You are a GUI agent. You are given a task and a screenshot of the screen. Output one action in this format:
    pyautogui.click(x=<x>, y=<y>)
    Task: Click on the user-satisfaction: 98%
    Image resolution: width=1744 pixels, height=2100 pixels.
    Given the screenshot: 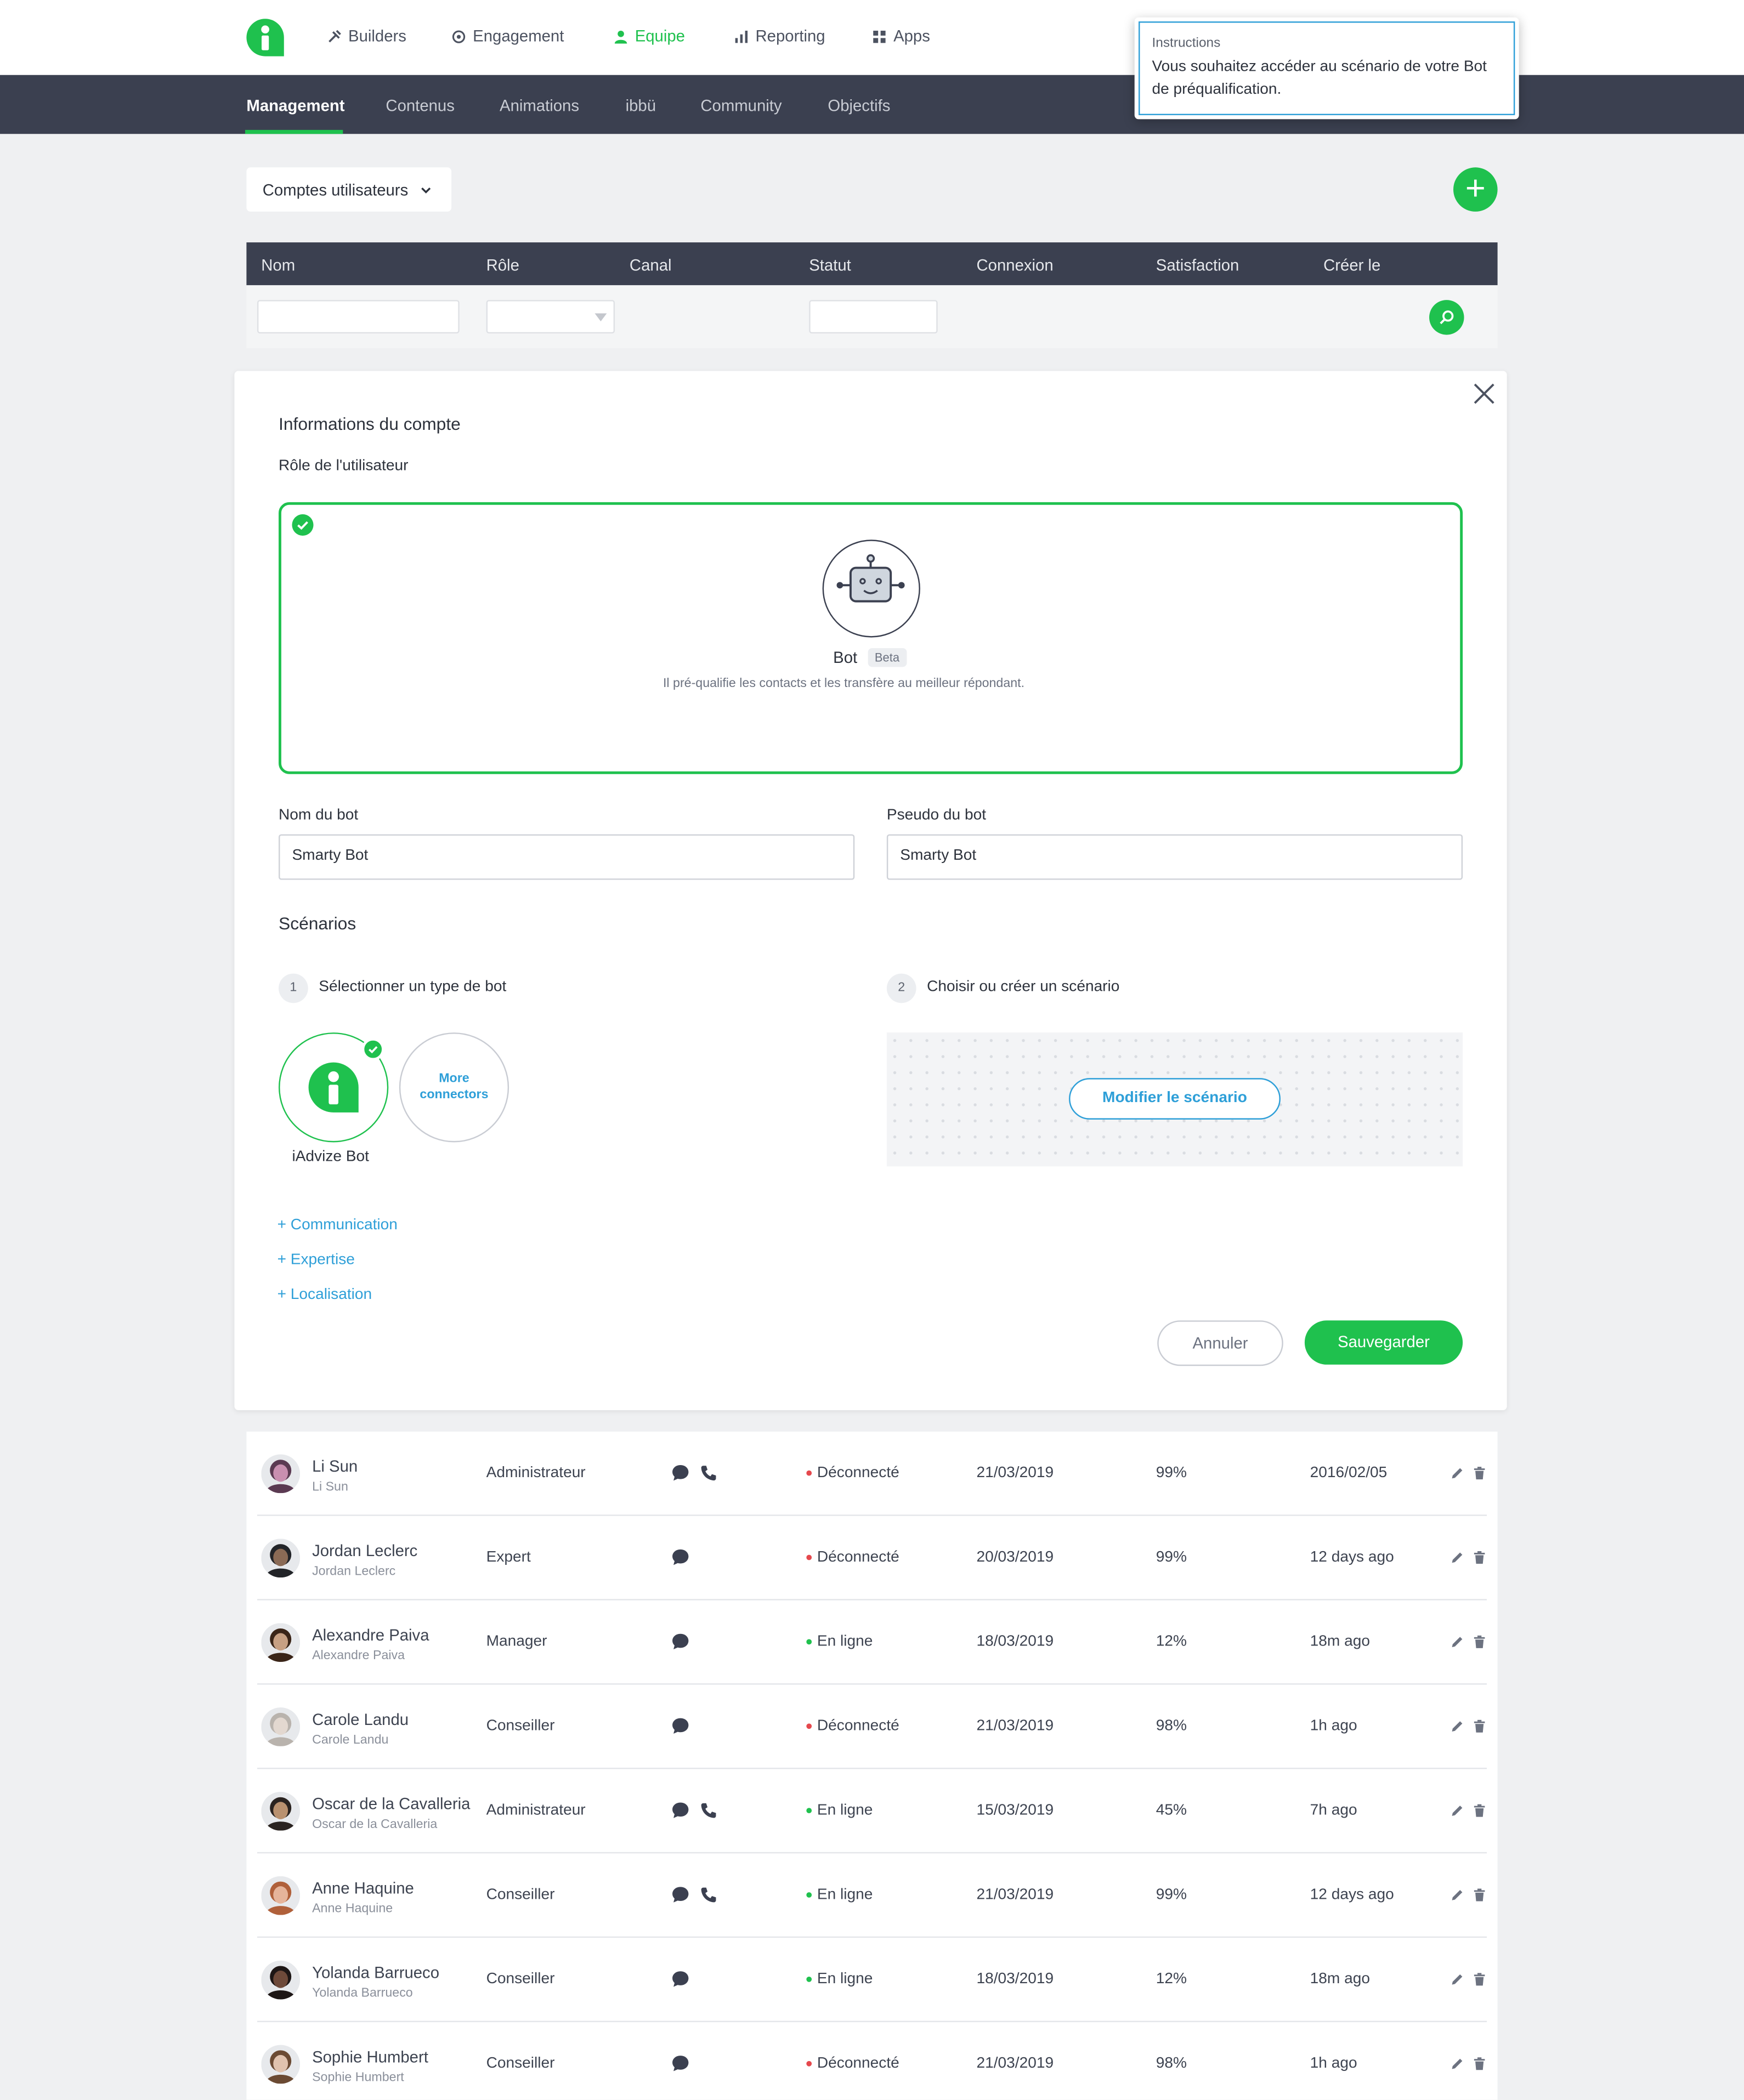 What is the action you would take?
    pyautogui.click(x=1171, y=1726)
    